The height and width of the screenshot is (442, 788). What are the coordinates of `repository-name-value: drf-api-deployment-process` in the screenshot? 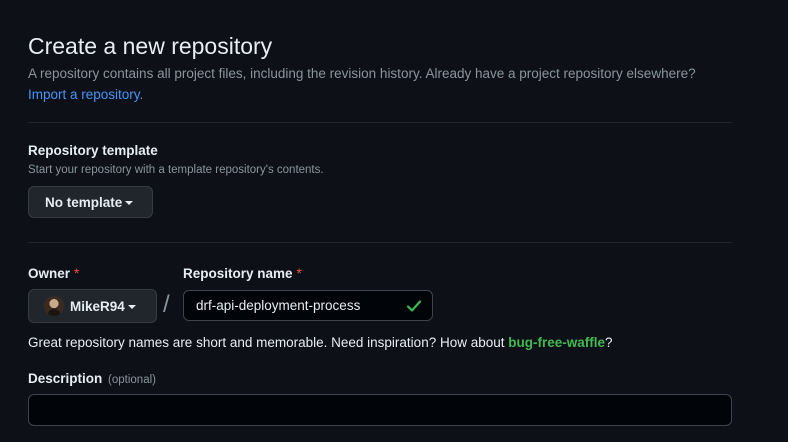 It's located at (278, 305).